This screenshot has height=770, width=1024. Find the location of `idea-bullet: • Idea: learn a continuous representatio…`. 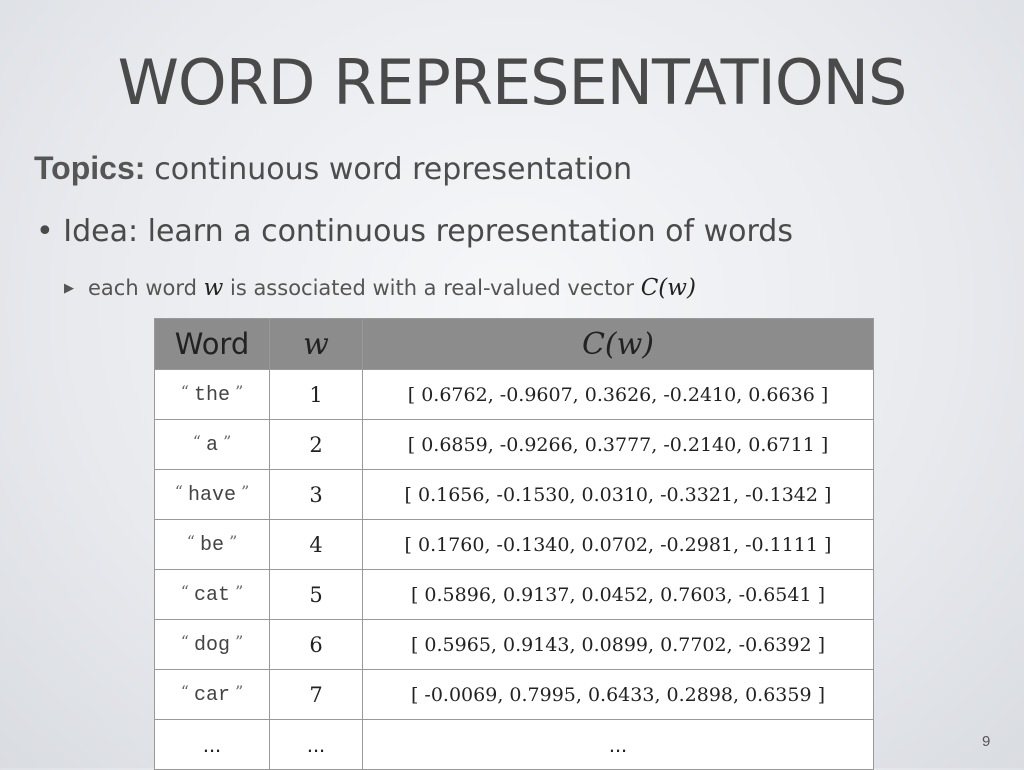

idea-bullet: • Idea: learn a continuous representatio… is located at coordinates (414, 231).